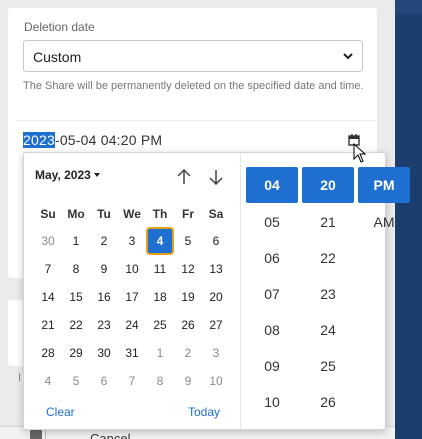  What do you see at coordinates (272, 294) in the screenshot?
I see `hour-option: 07` at bounding box center [272, 294].